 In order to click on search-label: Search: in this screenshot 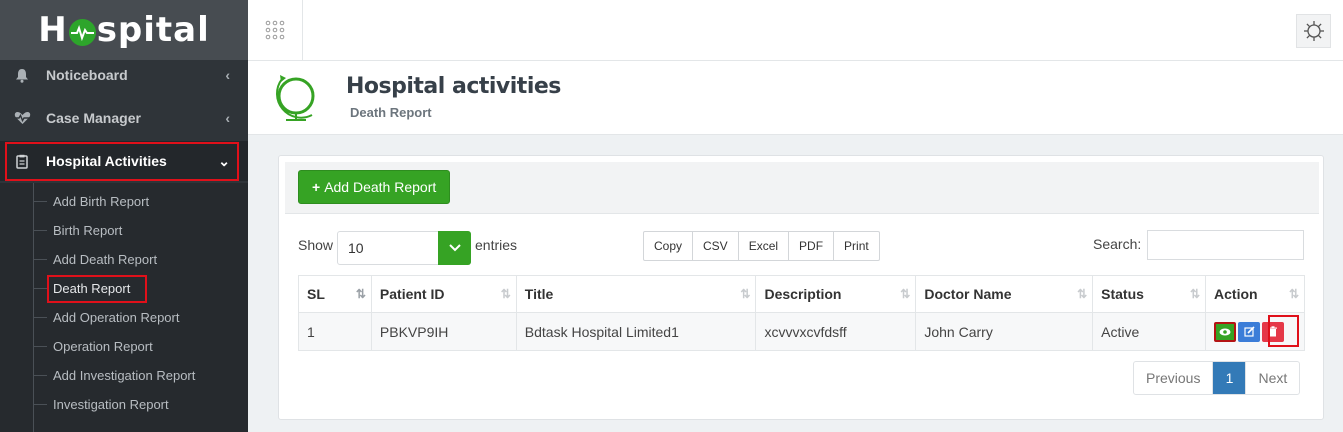, I will do `click(1117, 244)`.